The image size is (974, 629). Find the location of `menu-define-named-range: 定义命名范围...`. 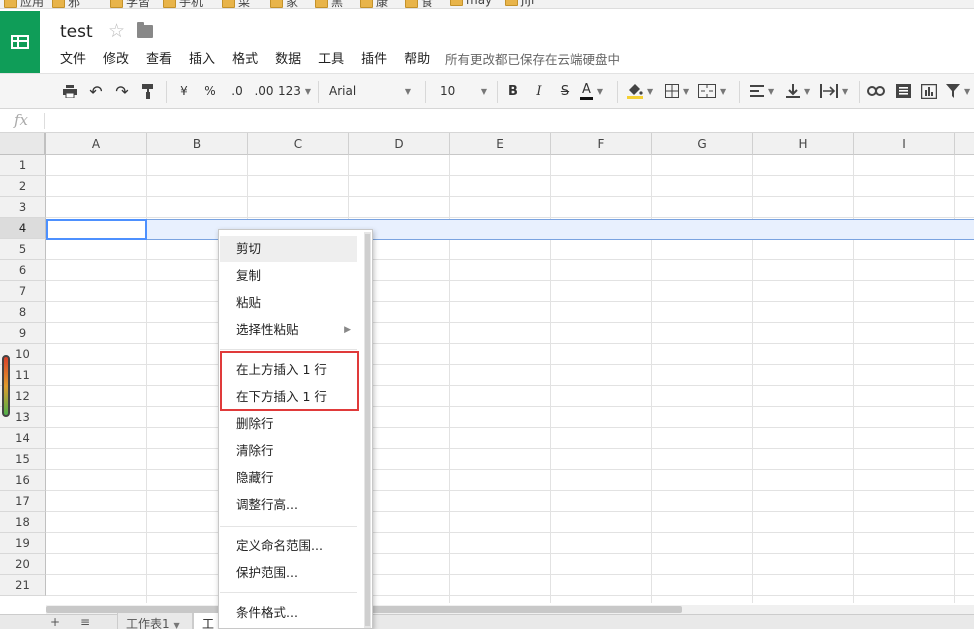

menu-define-named-range: 定义命名范围... is located at coordinates (288, 546).